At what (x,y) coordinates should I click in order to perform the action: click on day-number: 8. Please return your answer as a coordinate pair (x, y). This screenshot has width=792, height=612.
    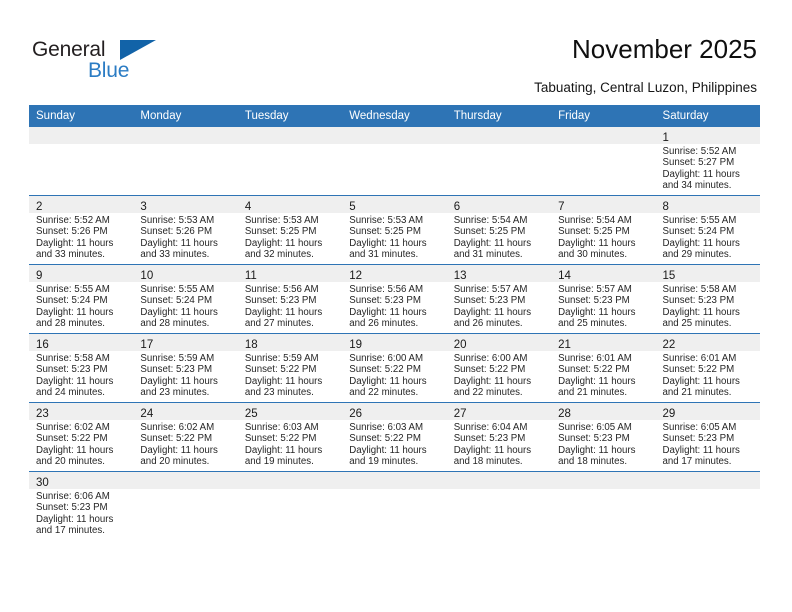
    Looking at the image, I should click on (665, 207).